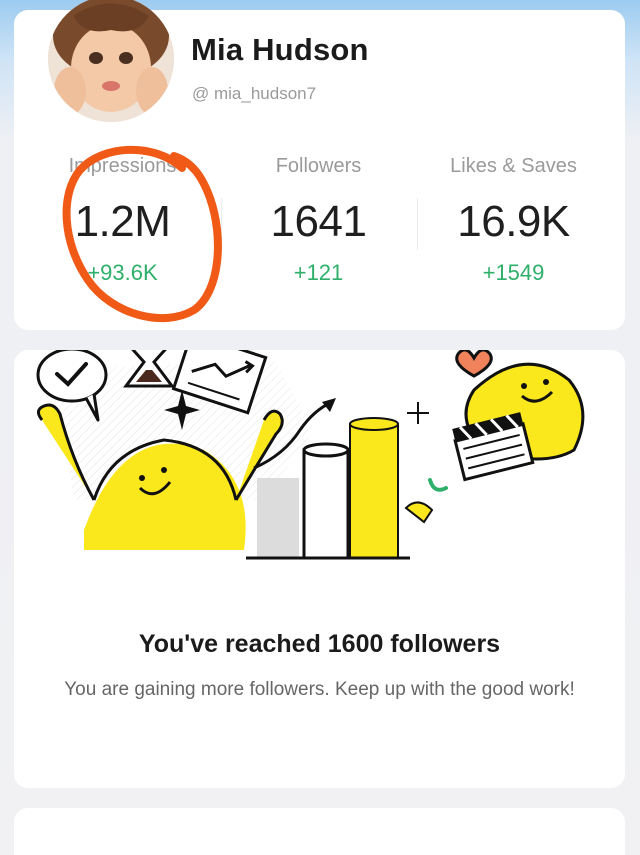 This screenshot has width=640, height=855. I want to click on yellow-character-clapperboard, so click(518, 422).